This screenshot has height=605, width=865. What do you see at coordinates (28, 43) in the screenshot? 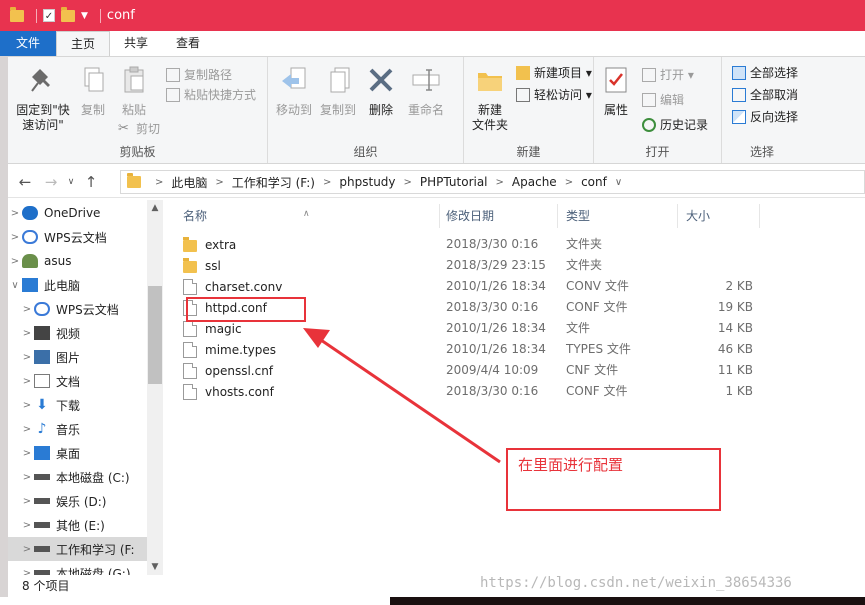
I see `tab-file: 文件` at bounding box center [28, 43].